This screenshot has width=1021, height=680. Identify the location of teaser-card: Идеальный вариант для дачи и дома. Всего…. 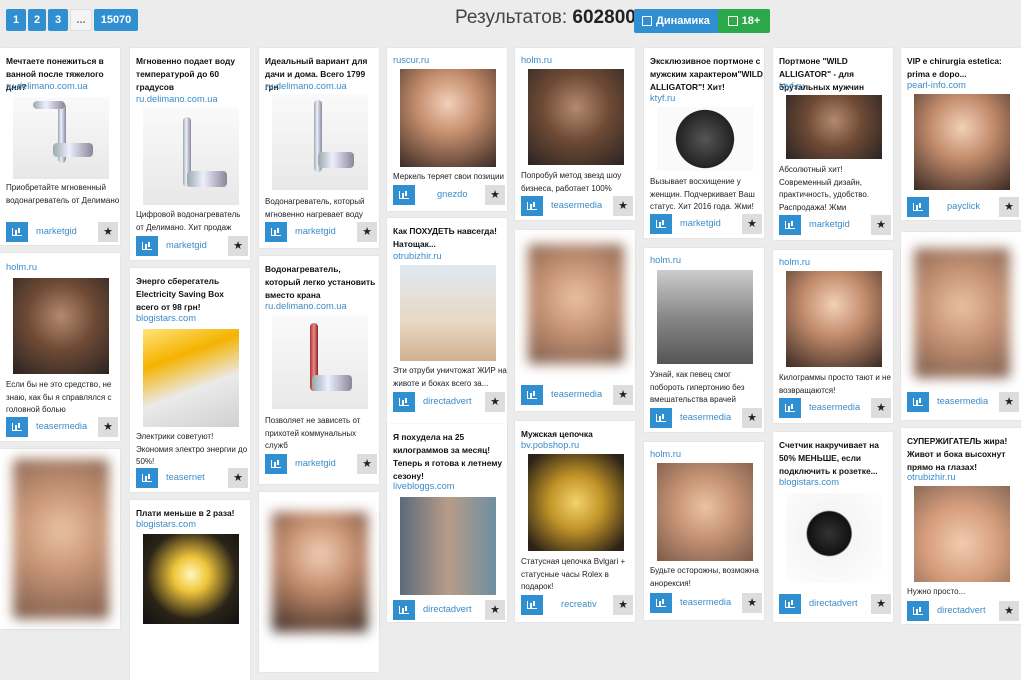
(319, 148).